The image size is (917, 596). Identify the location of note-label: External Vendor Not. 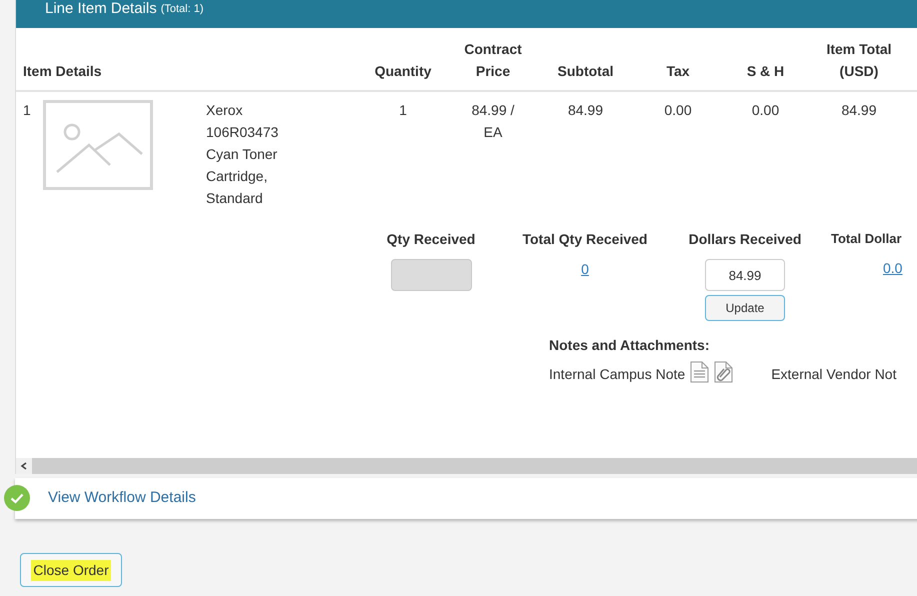
(833, 374).